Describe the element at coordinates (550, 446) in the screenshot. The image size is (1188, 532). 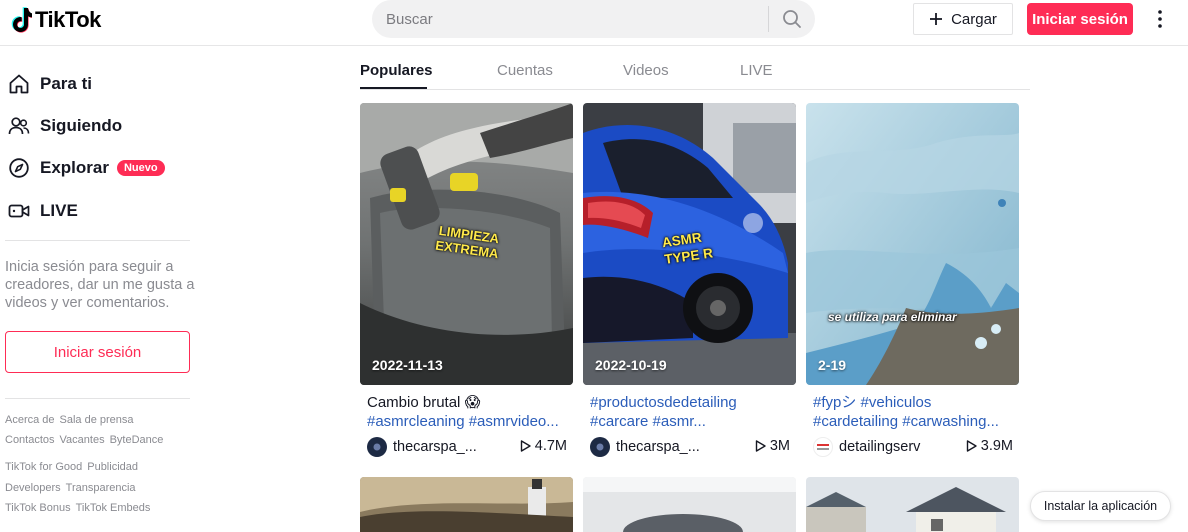
I see `view-count-value: 4.7M` at that location.